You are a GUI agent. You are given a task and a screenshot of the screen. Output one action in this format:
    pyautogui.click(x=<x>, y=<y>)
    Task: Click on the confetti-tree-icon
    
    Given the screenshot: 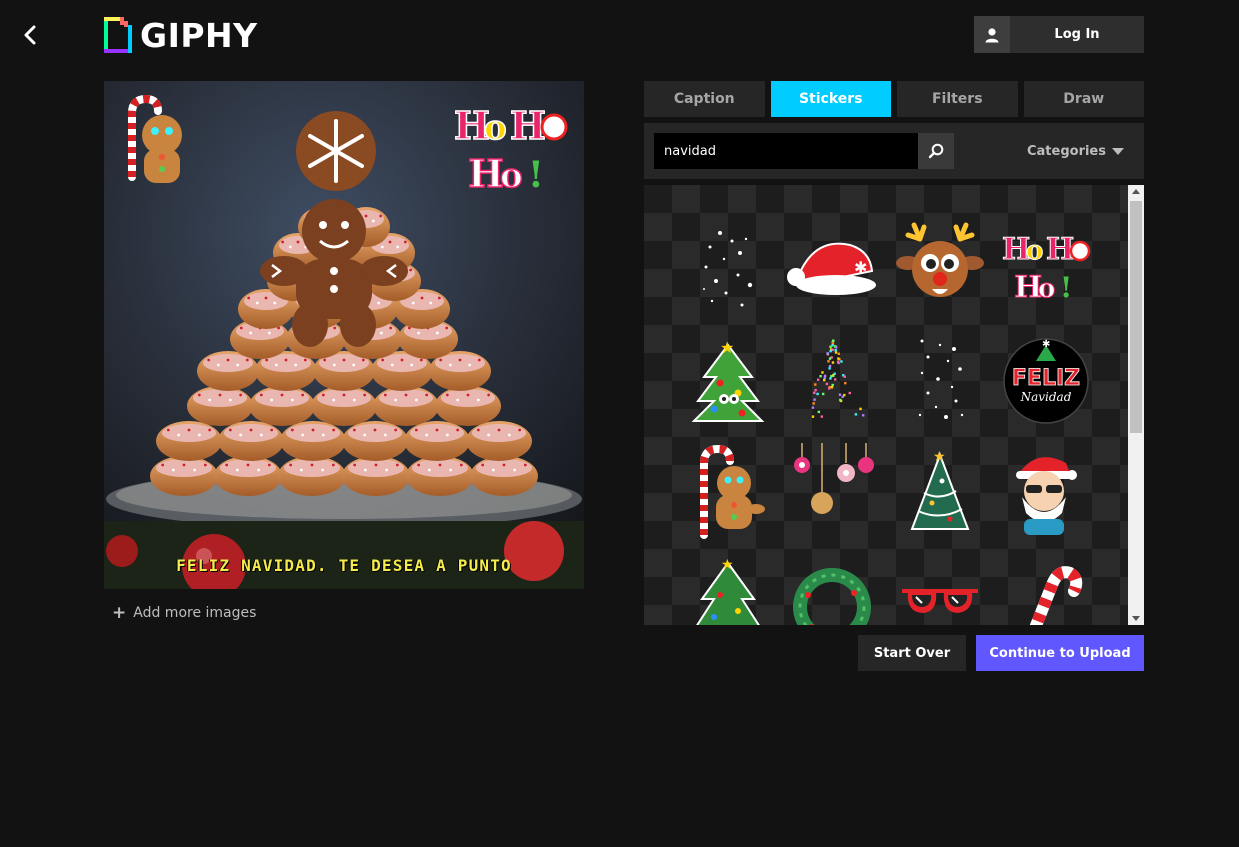 What is the action you would take?
    pyautogui.click(x=832, y=379)
    